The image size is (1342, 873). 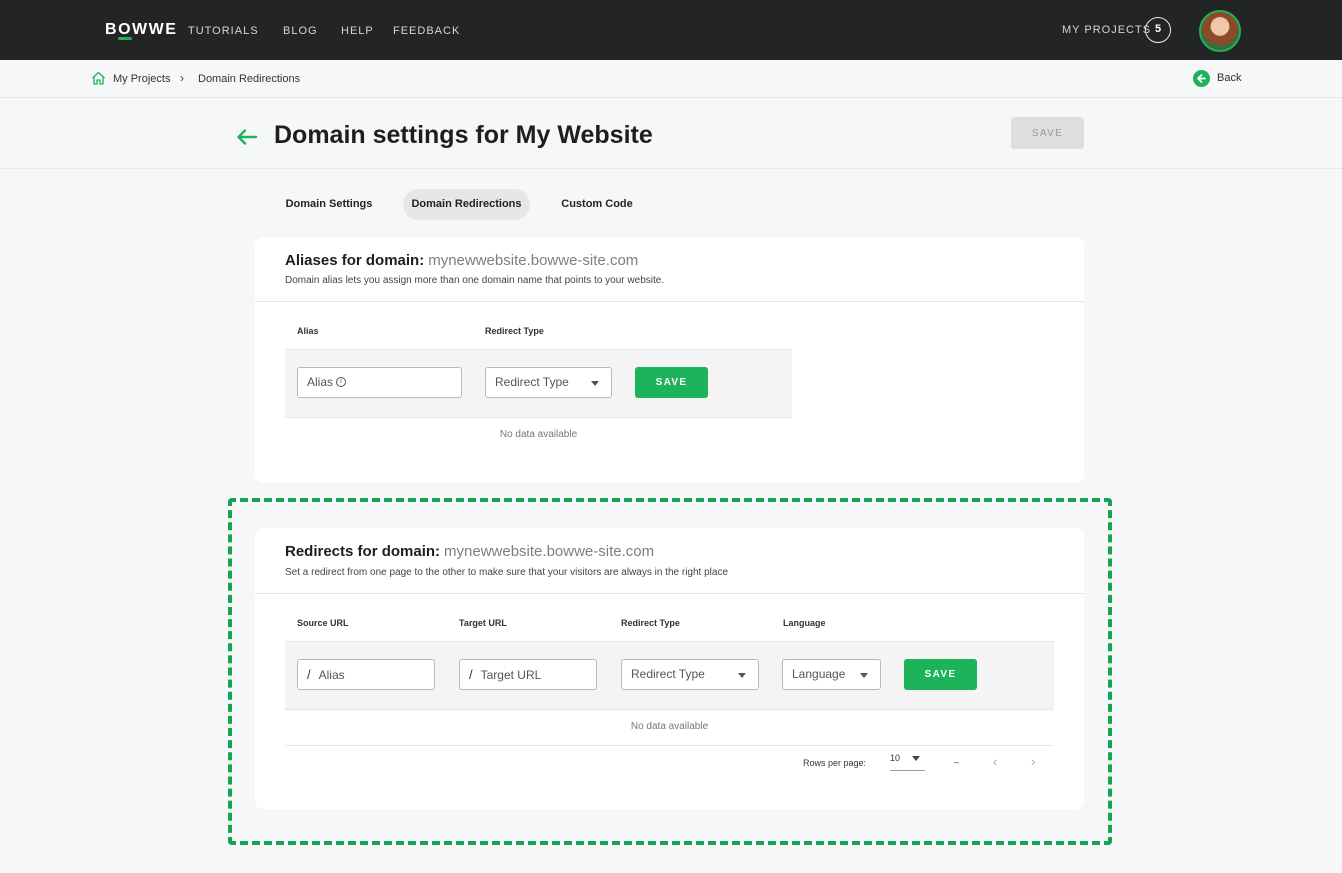 What do you see at coordinates (671, 79) in the screenshot?
I see `breadcrumb: My Projects › Domain Redirections Back` at bounding box center [671, 79].